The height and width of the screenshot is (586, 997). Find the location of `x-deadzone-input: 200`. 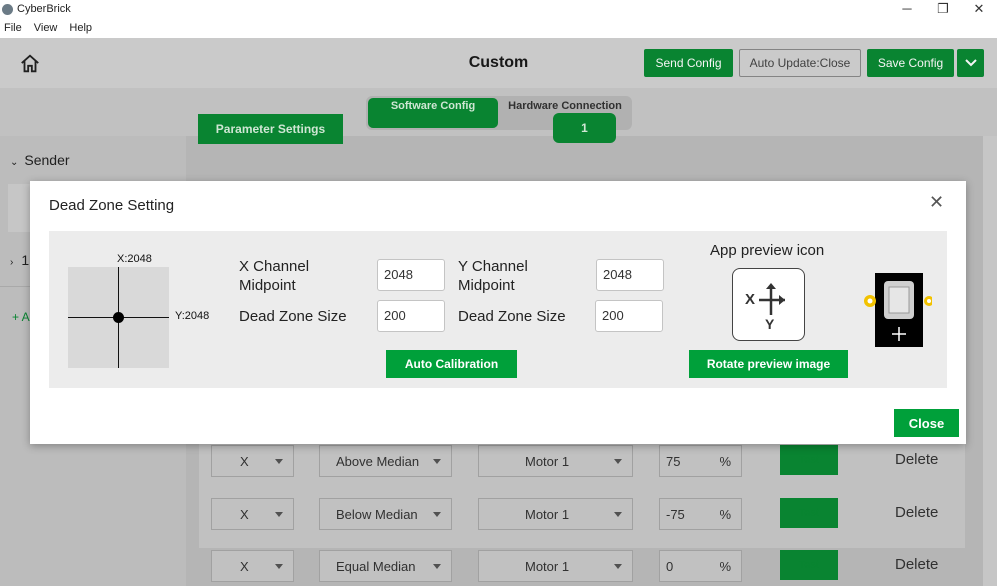

x-deadzone-input: 200 is located at coordinates (411, 316).